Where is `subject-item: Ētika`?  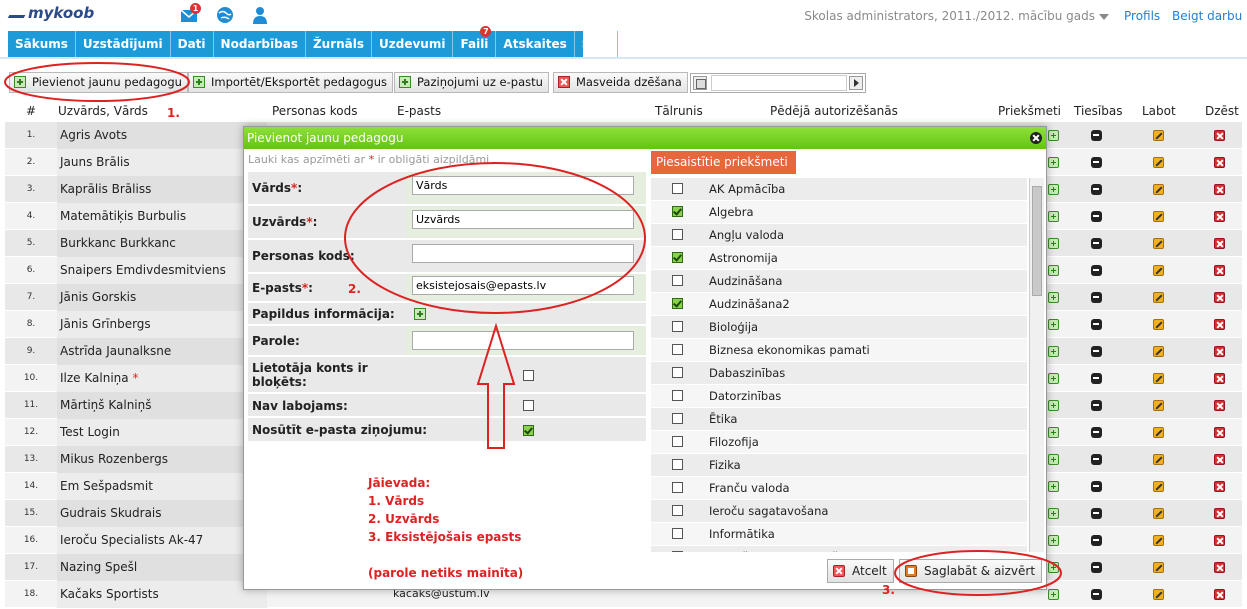
subject-item: Ētika is located at coordinates (839, 419).